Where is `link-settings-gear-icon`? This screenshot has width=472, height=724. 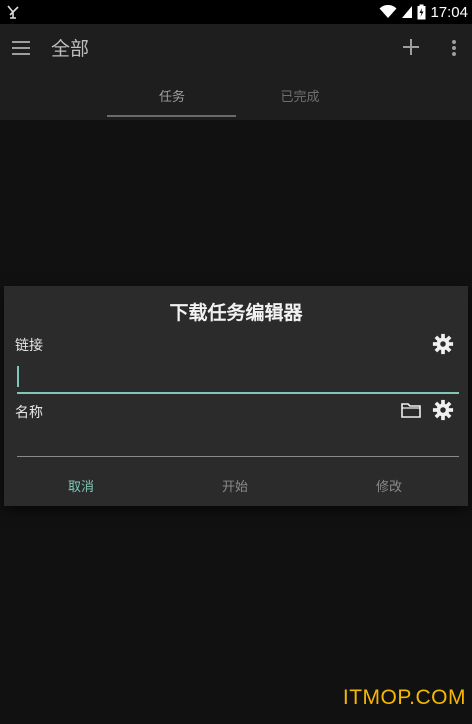 link-settings-gear-icon is located at coordinates (443, 344).